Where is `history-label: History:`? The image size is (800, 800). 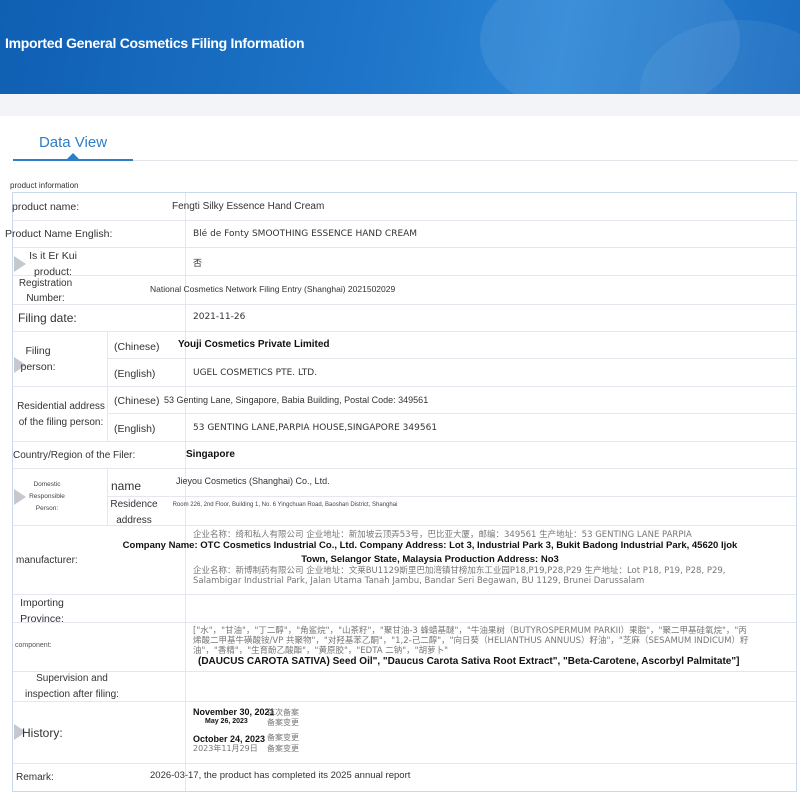 history-label: History: is located at coordinates (42, 733).